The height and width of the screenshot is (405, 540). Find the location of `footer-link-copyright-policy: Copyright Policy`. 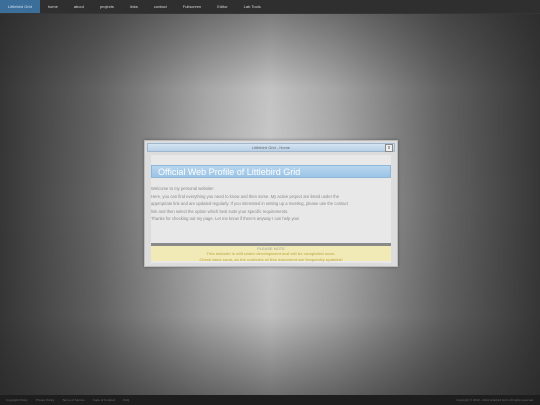

footer-link-copyright-policy: Copyright Policy is located at coordinates (17, 400).